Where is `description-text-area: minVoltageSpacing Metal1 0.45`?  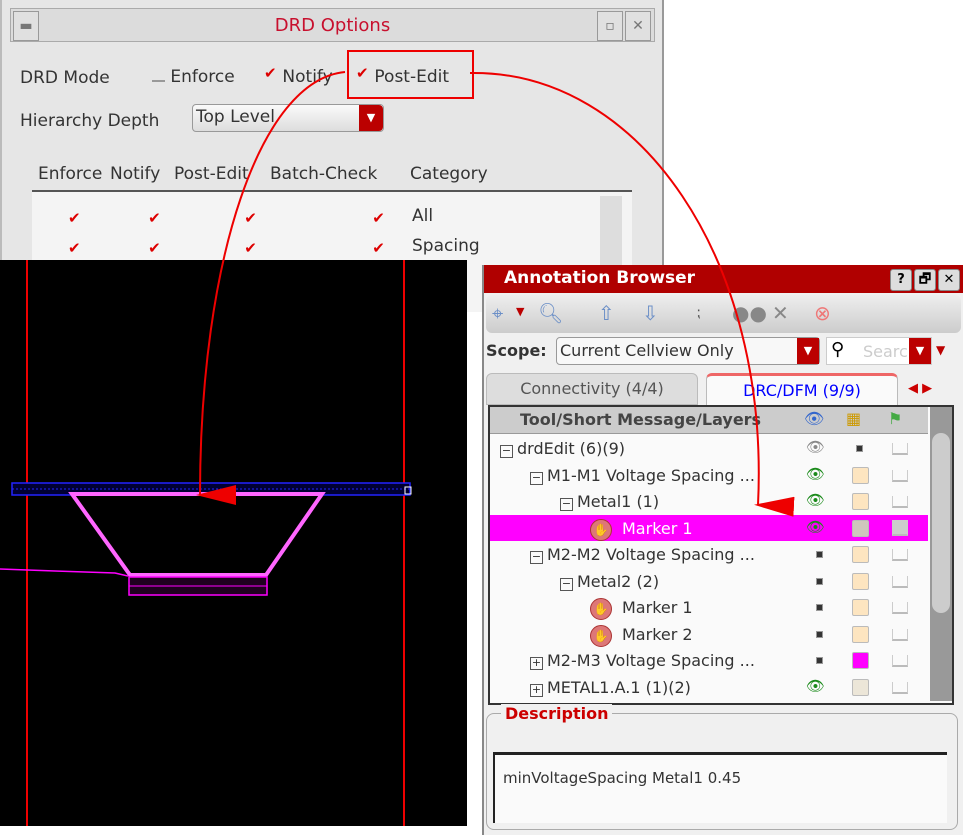 description-text-area: minVoltageSpacing Metal1 0.45 is located at coordinates (720, 787).